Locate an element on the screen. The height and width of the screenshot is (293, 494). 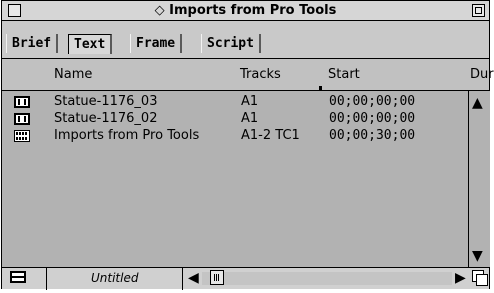
list-item: Statue-1176_02 A1 00;00;00;00 is located at coordinates (235, 119).